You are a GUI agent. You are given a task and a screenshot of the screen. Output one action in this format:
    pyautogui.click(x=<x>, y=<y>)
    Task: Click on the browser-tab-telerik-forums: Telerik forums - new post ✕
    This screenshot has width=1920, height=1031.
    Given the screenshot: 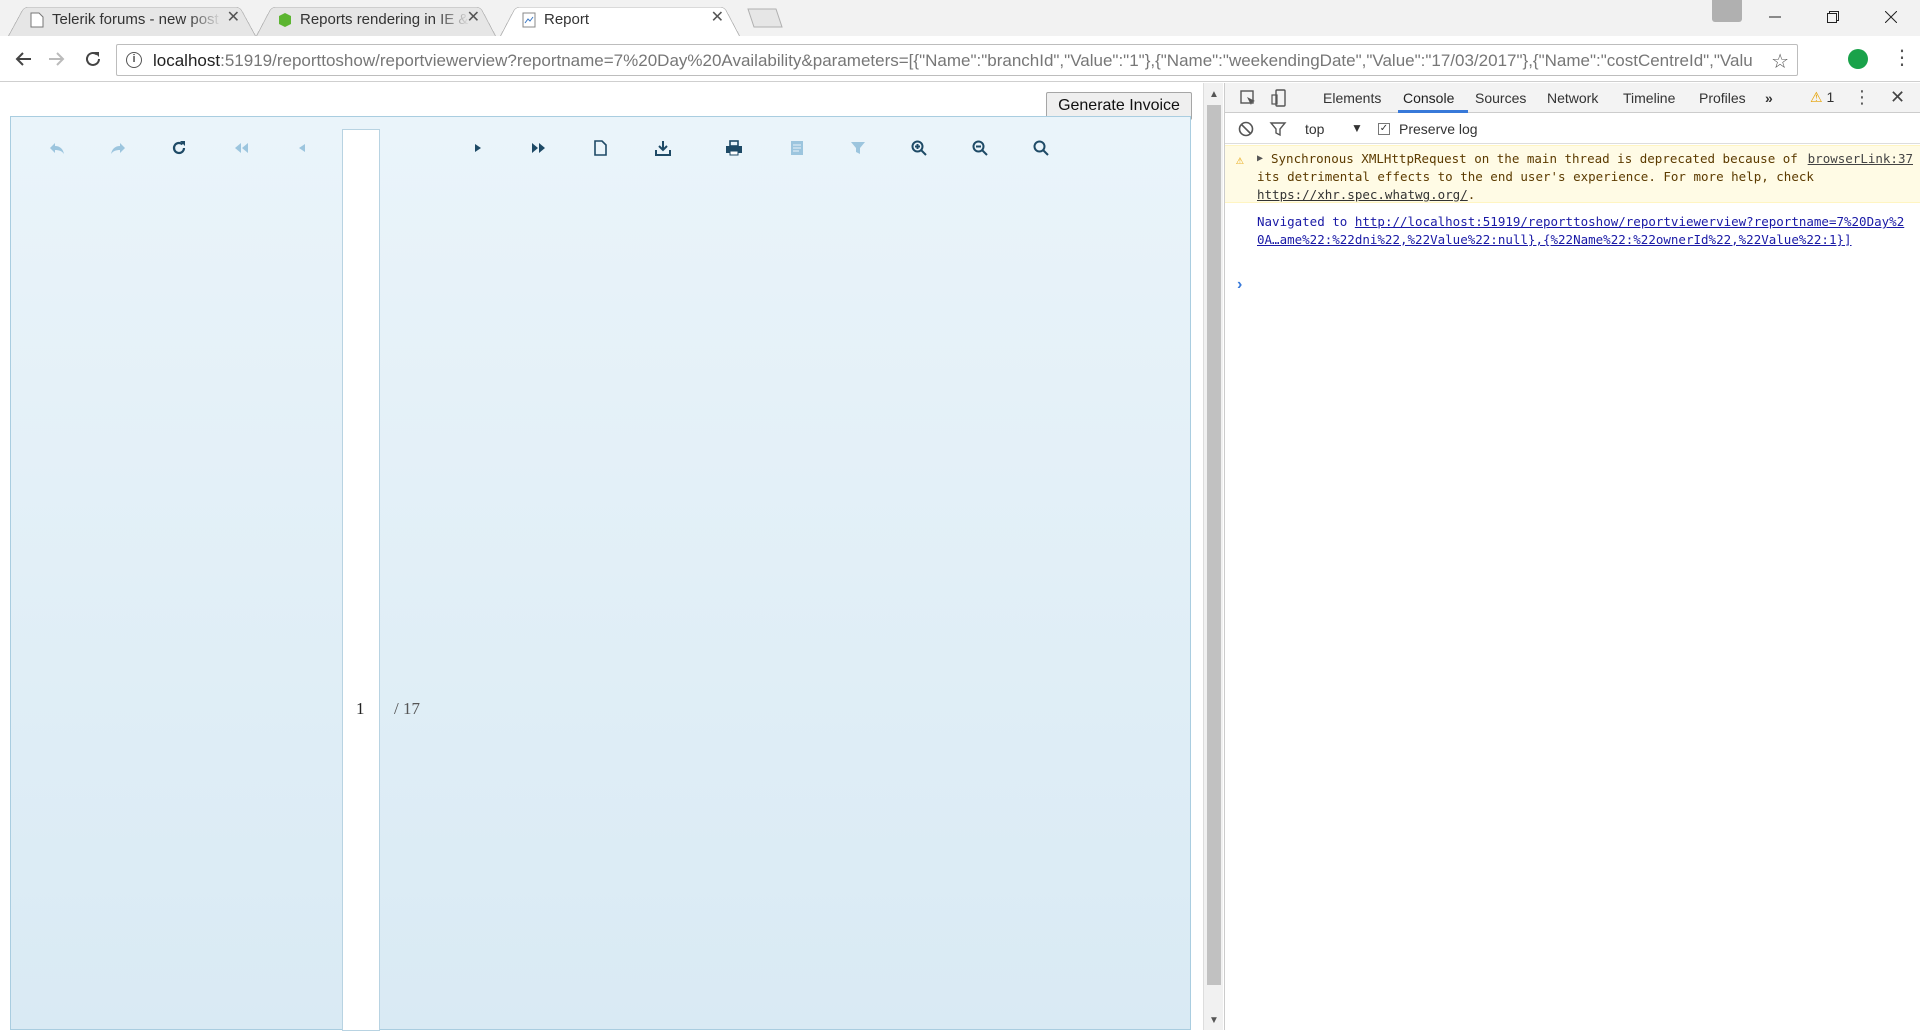 What is the action you would take?
    pyautogui.click(x=132, y=19)
    